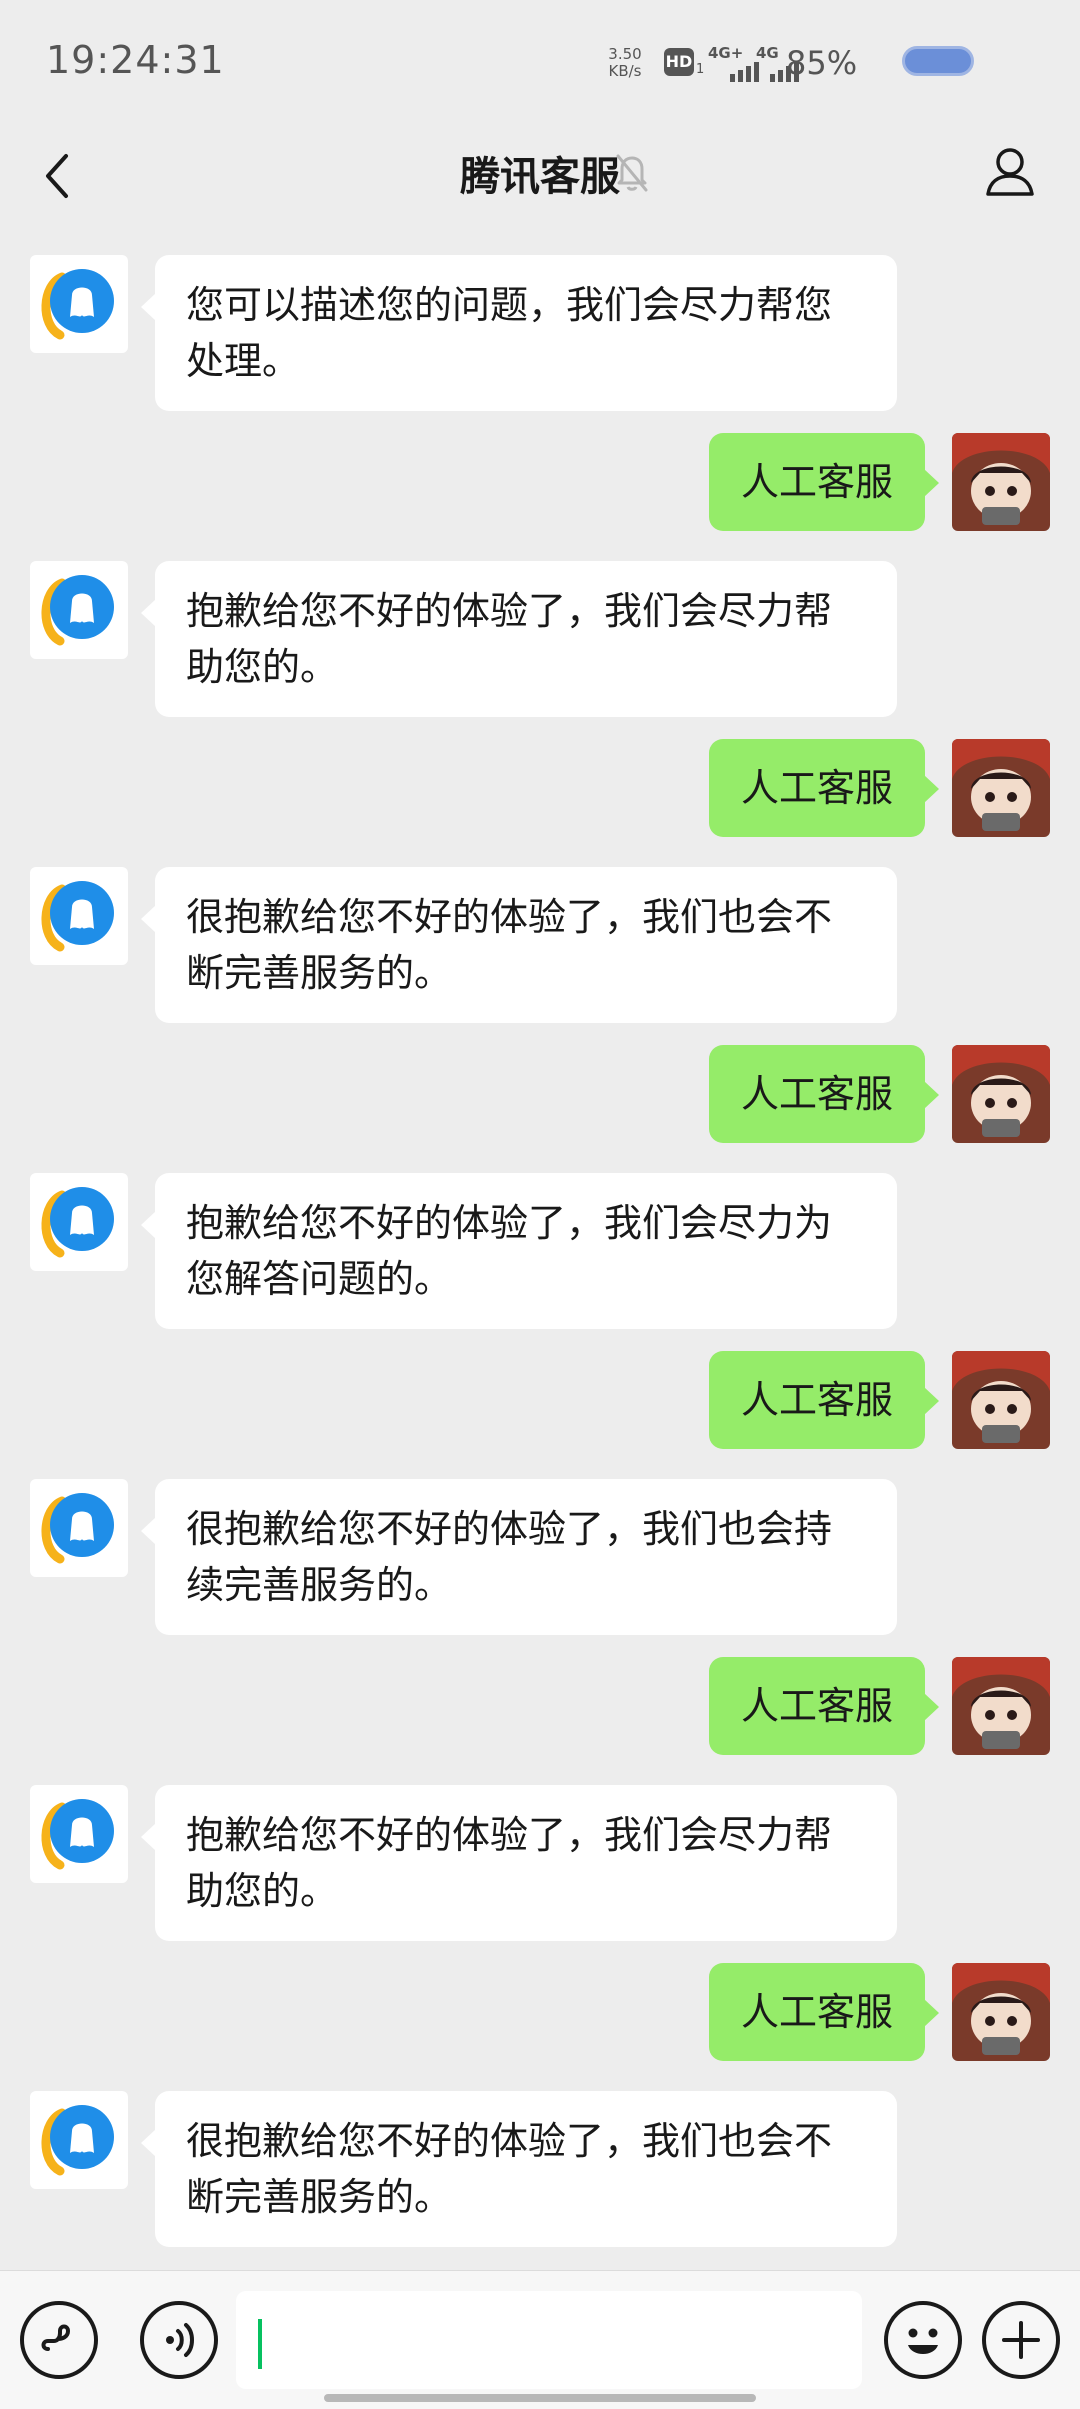  I want to click on status-bar: 19:24:31 3.50 KB/s HD 1 4G+ 4G 85%, so click(540, 63).